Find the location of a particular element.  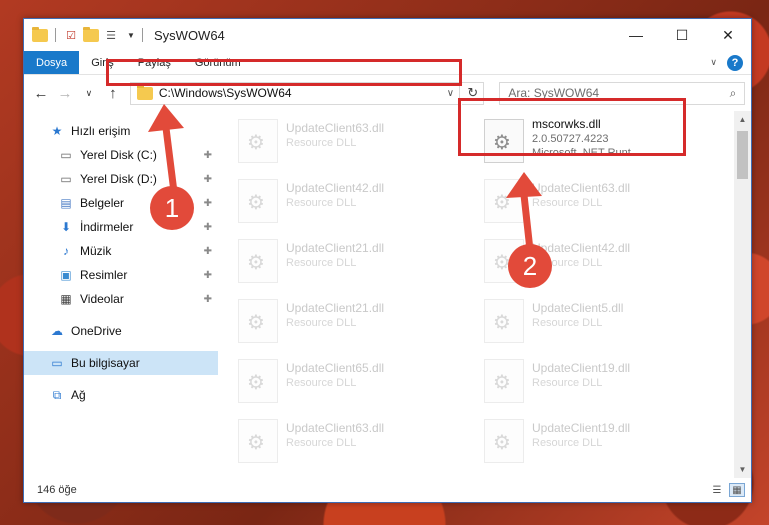

sidebar-item-quick-access: ★ Hızlı erişim is located at coordinates (121, 131).